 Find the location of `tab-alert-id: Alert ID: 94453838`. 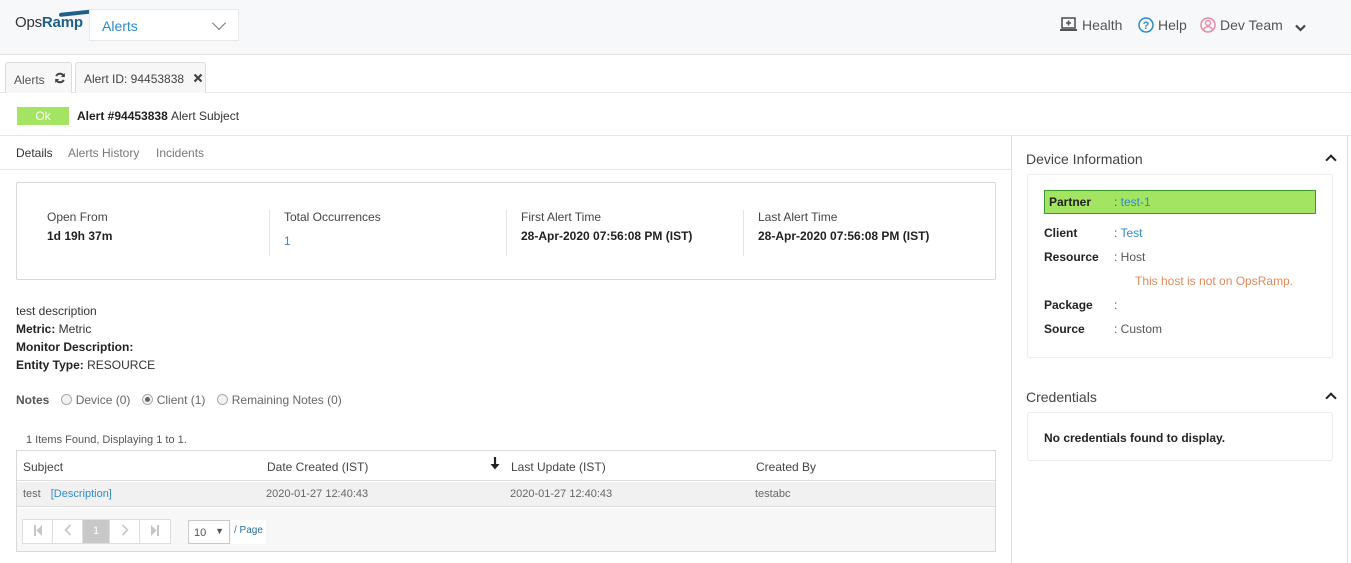

tab-alert-id: Alert ID: 94453838 is located at coordinates (140, 77).